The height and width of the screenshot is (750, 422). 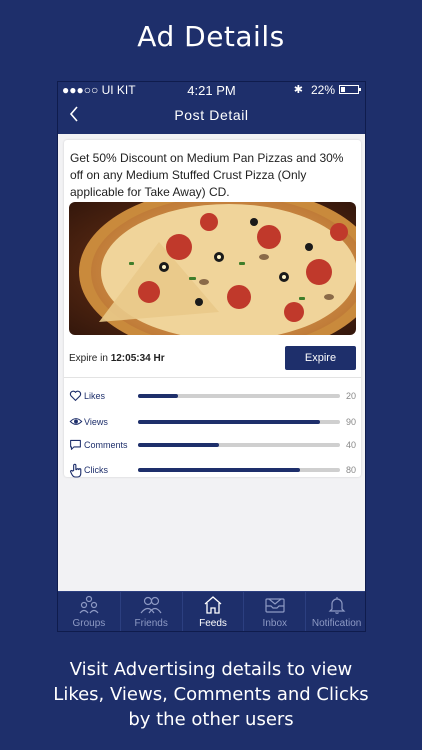 I want to click on tab-feeds: Feeds, so click(x=212, y=611).